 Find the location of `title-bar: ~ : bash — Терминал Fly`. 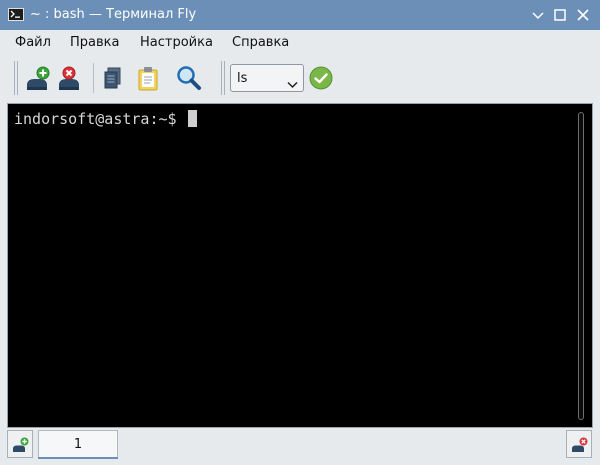

title-bar: ~ : bash — Терминал Fly is located at coordinates (300, 15).